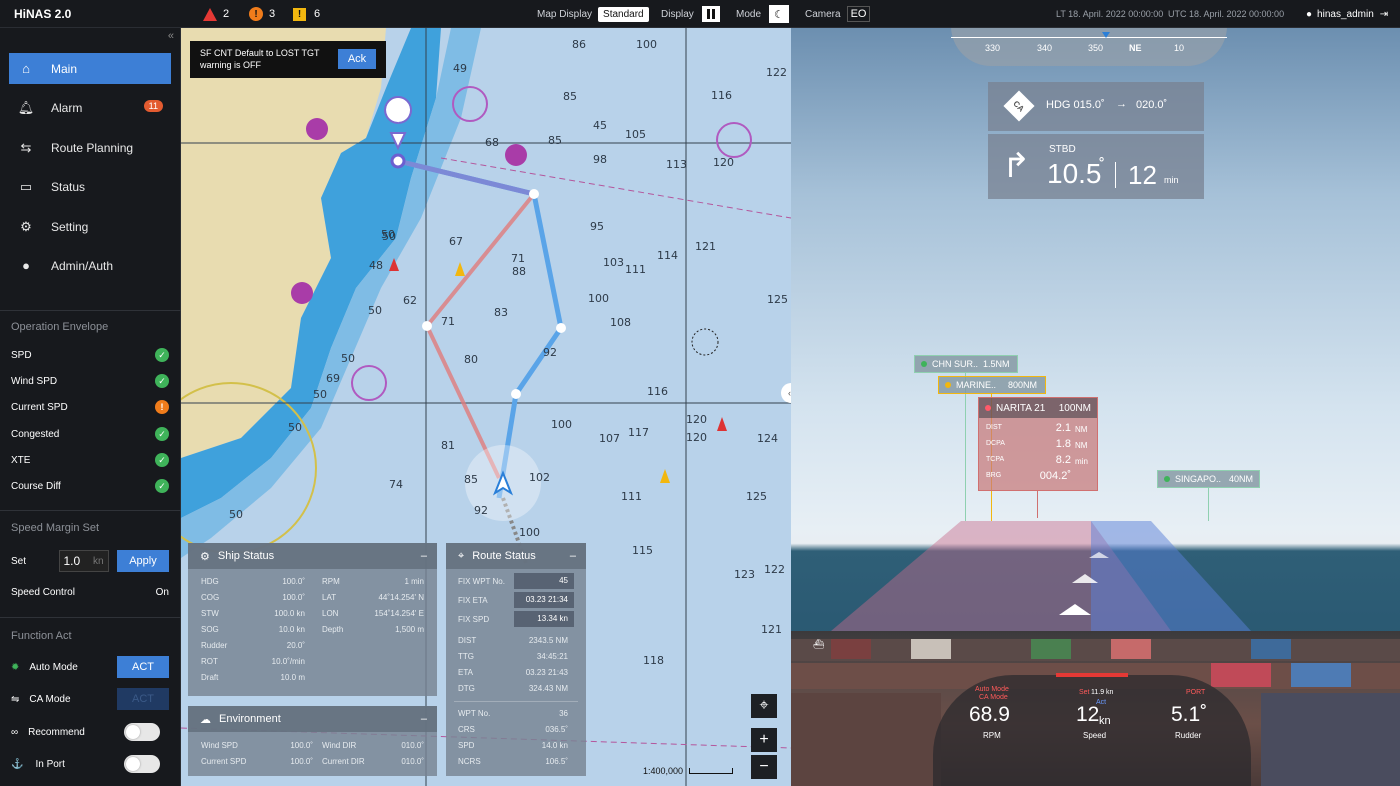 This screenshot has height=786, width=1400. I want to click on route-fix-label: FIX WPT No., so click(481, 581).